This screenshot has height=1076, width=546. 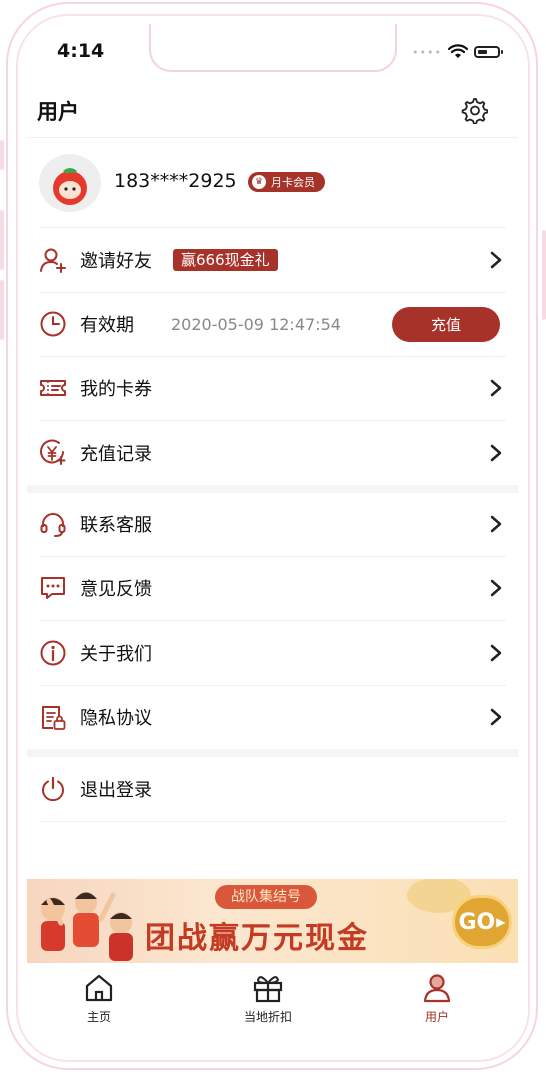 What do you see at coordinates (116, 654) in the screenshot?
I see `menu-item-label: 关于我们` at bounding box center [116, 654].